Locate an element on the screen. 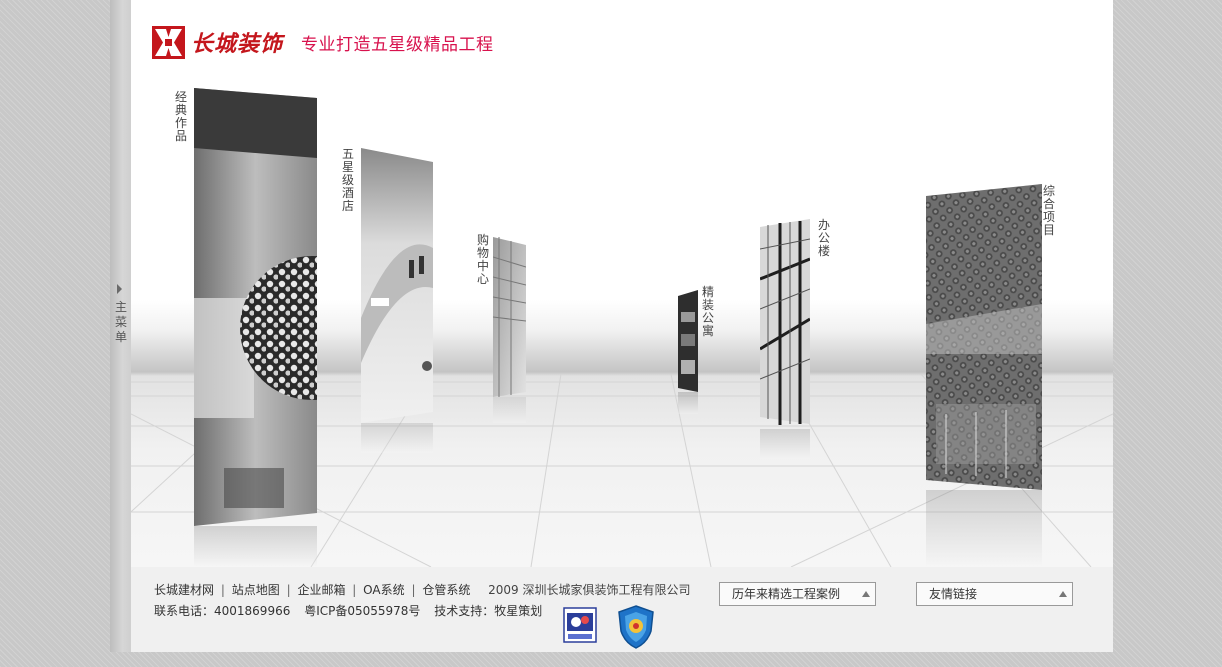 The width and height of the screenshot is (1222, 667). friend-links-select: 友情链接 is located at coordinates (994, 594).